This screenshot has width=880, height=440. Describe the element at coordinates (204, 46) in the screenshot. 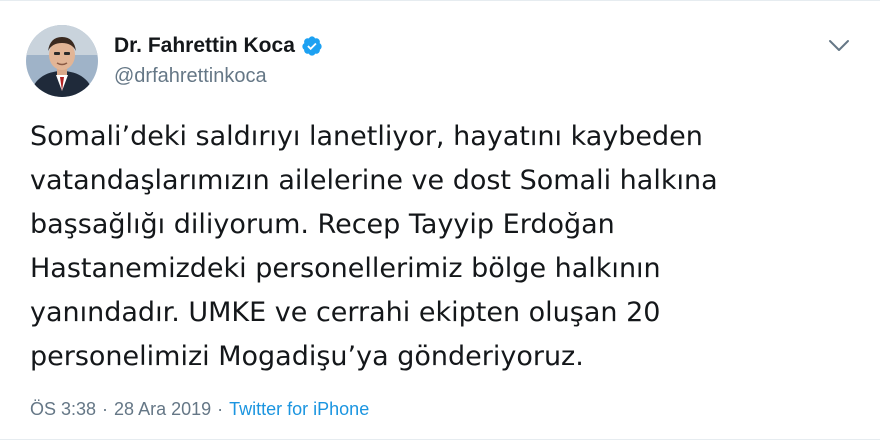

I see `author-display-name: Dr. Fahrettin Koca` at that location.